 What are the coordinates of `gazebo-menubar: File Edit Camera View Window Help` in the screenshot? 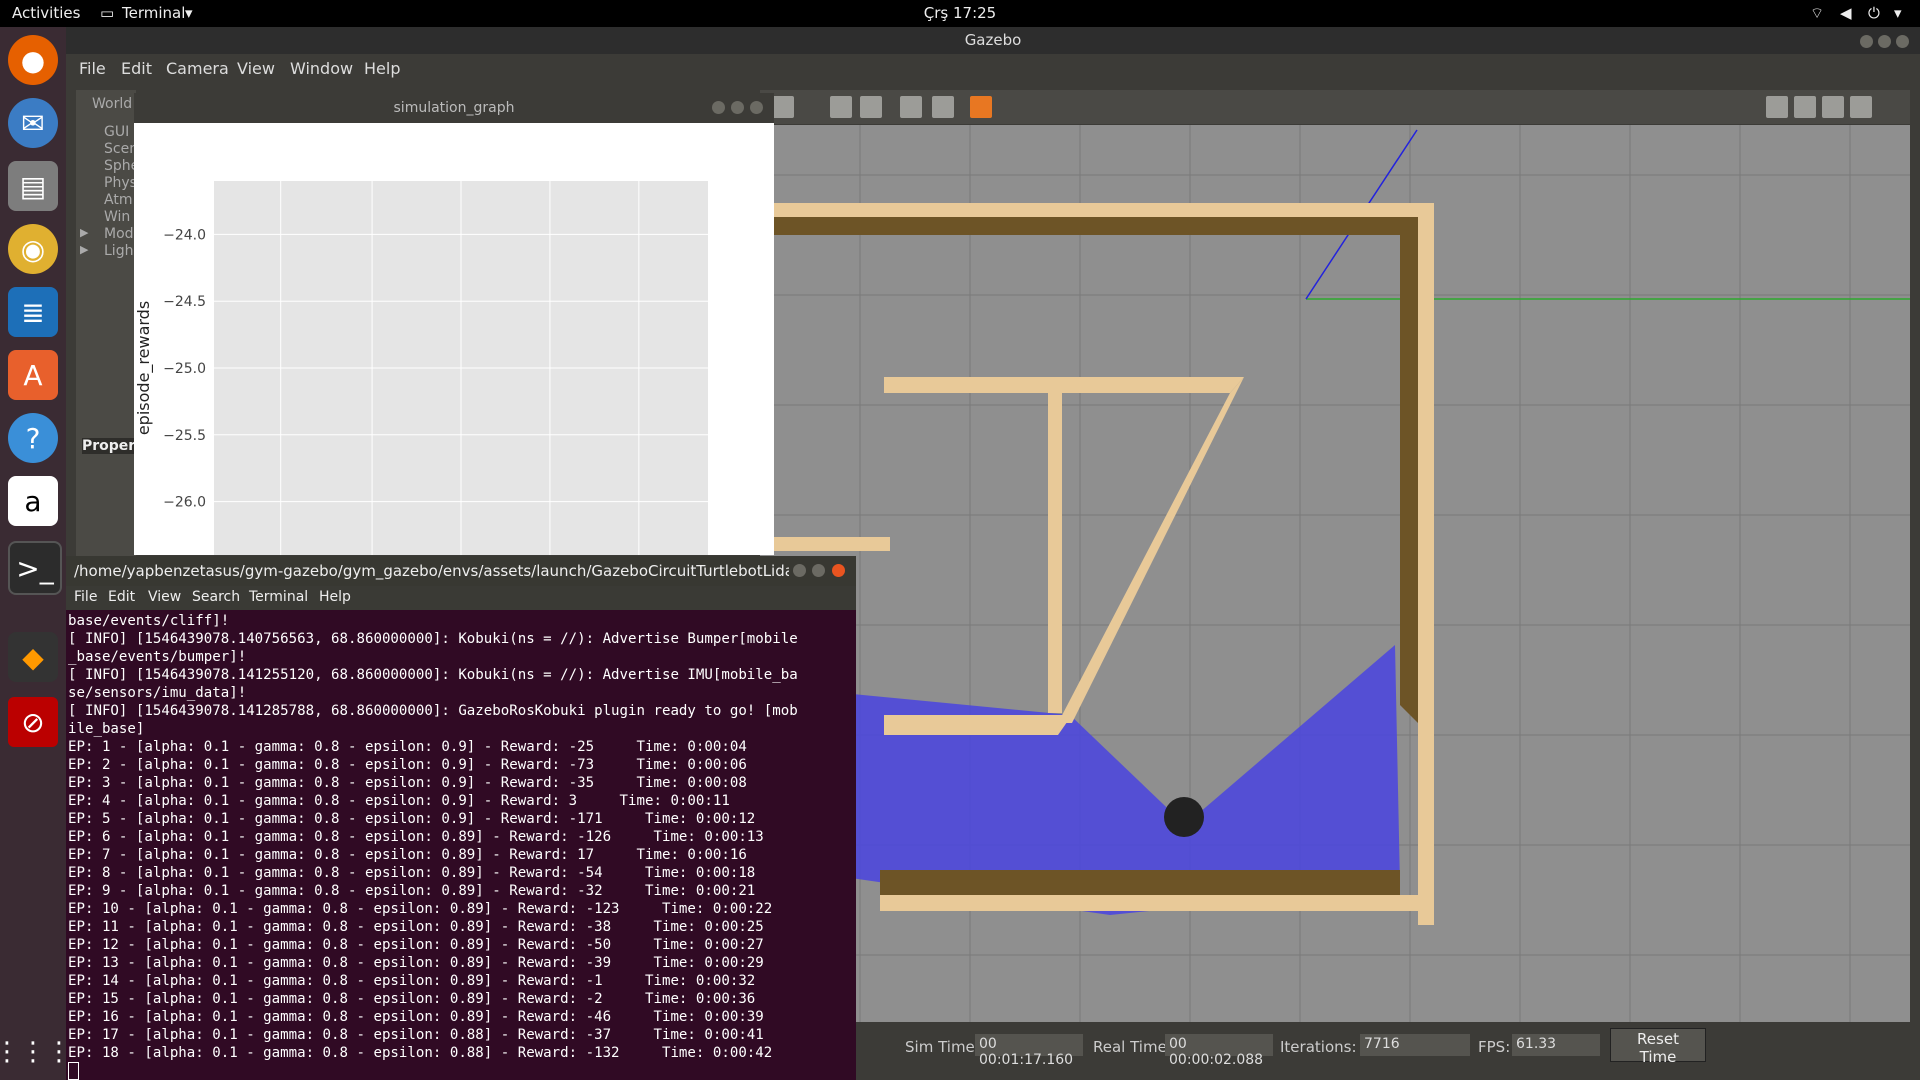 It's located at (993, 69).